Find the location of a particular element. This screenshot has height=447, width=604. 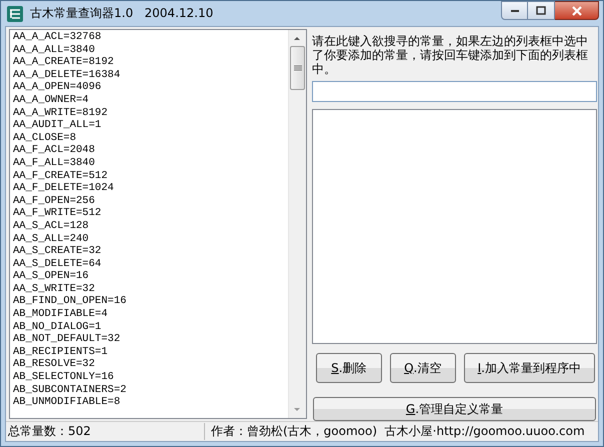

list-item: AA_A_OWNER=4 is located at coordinates (150, 100).